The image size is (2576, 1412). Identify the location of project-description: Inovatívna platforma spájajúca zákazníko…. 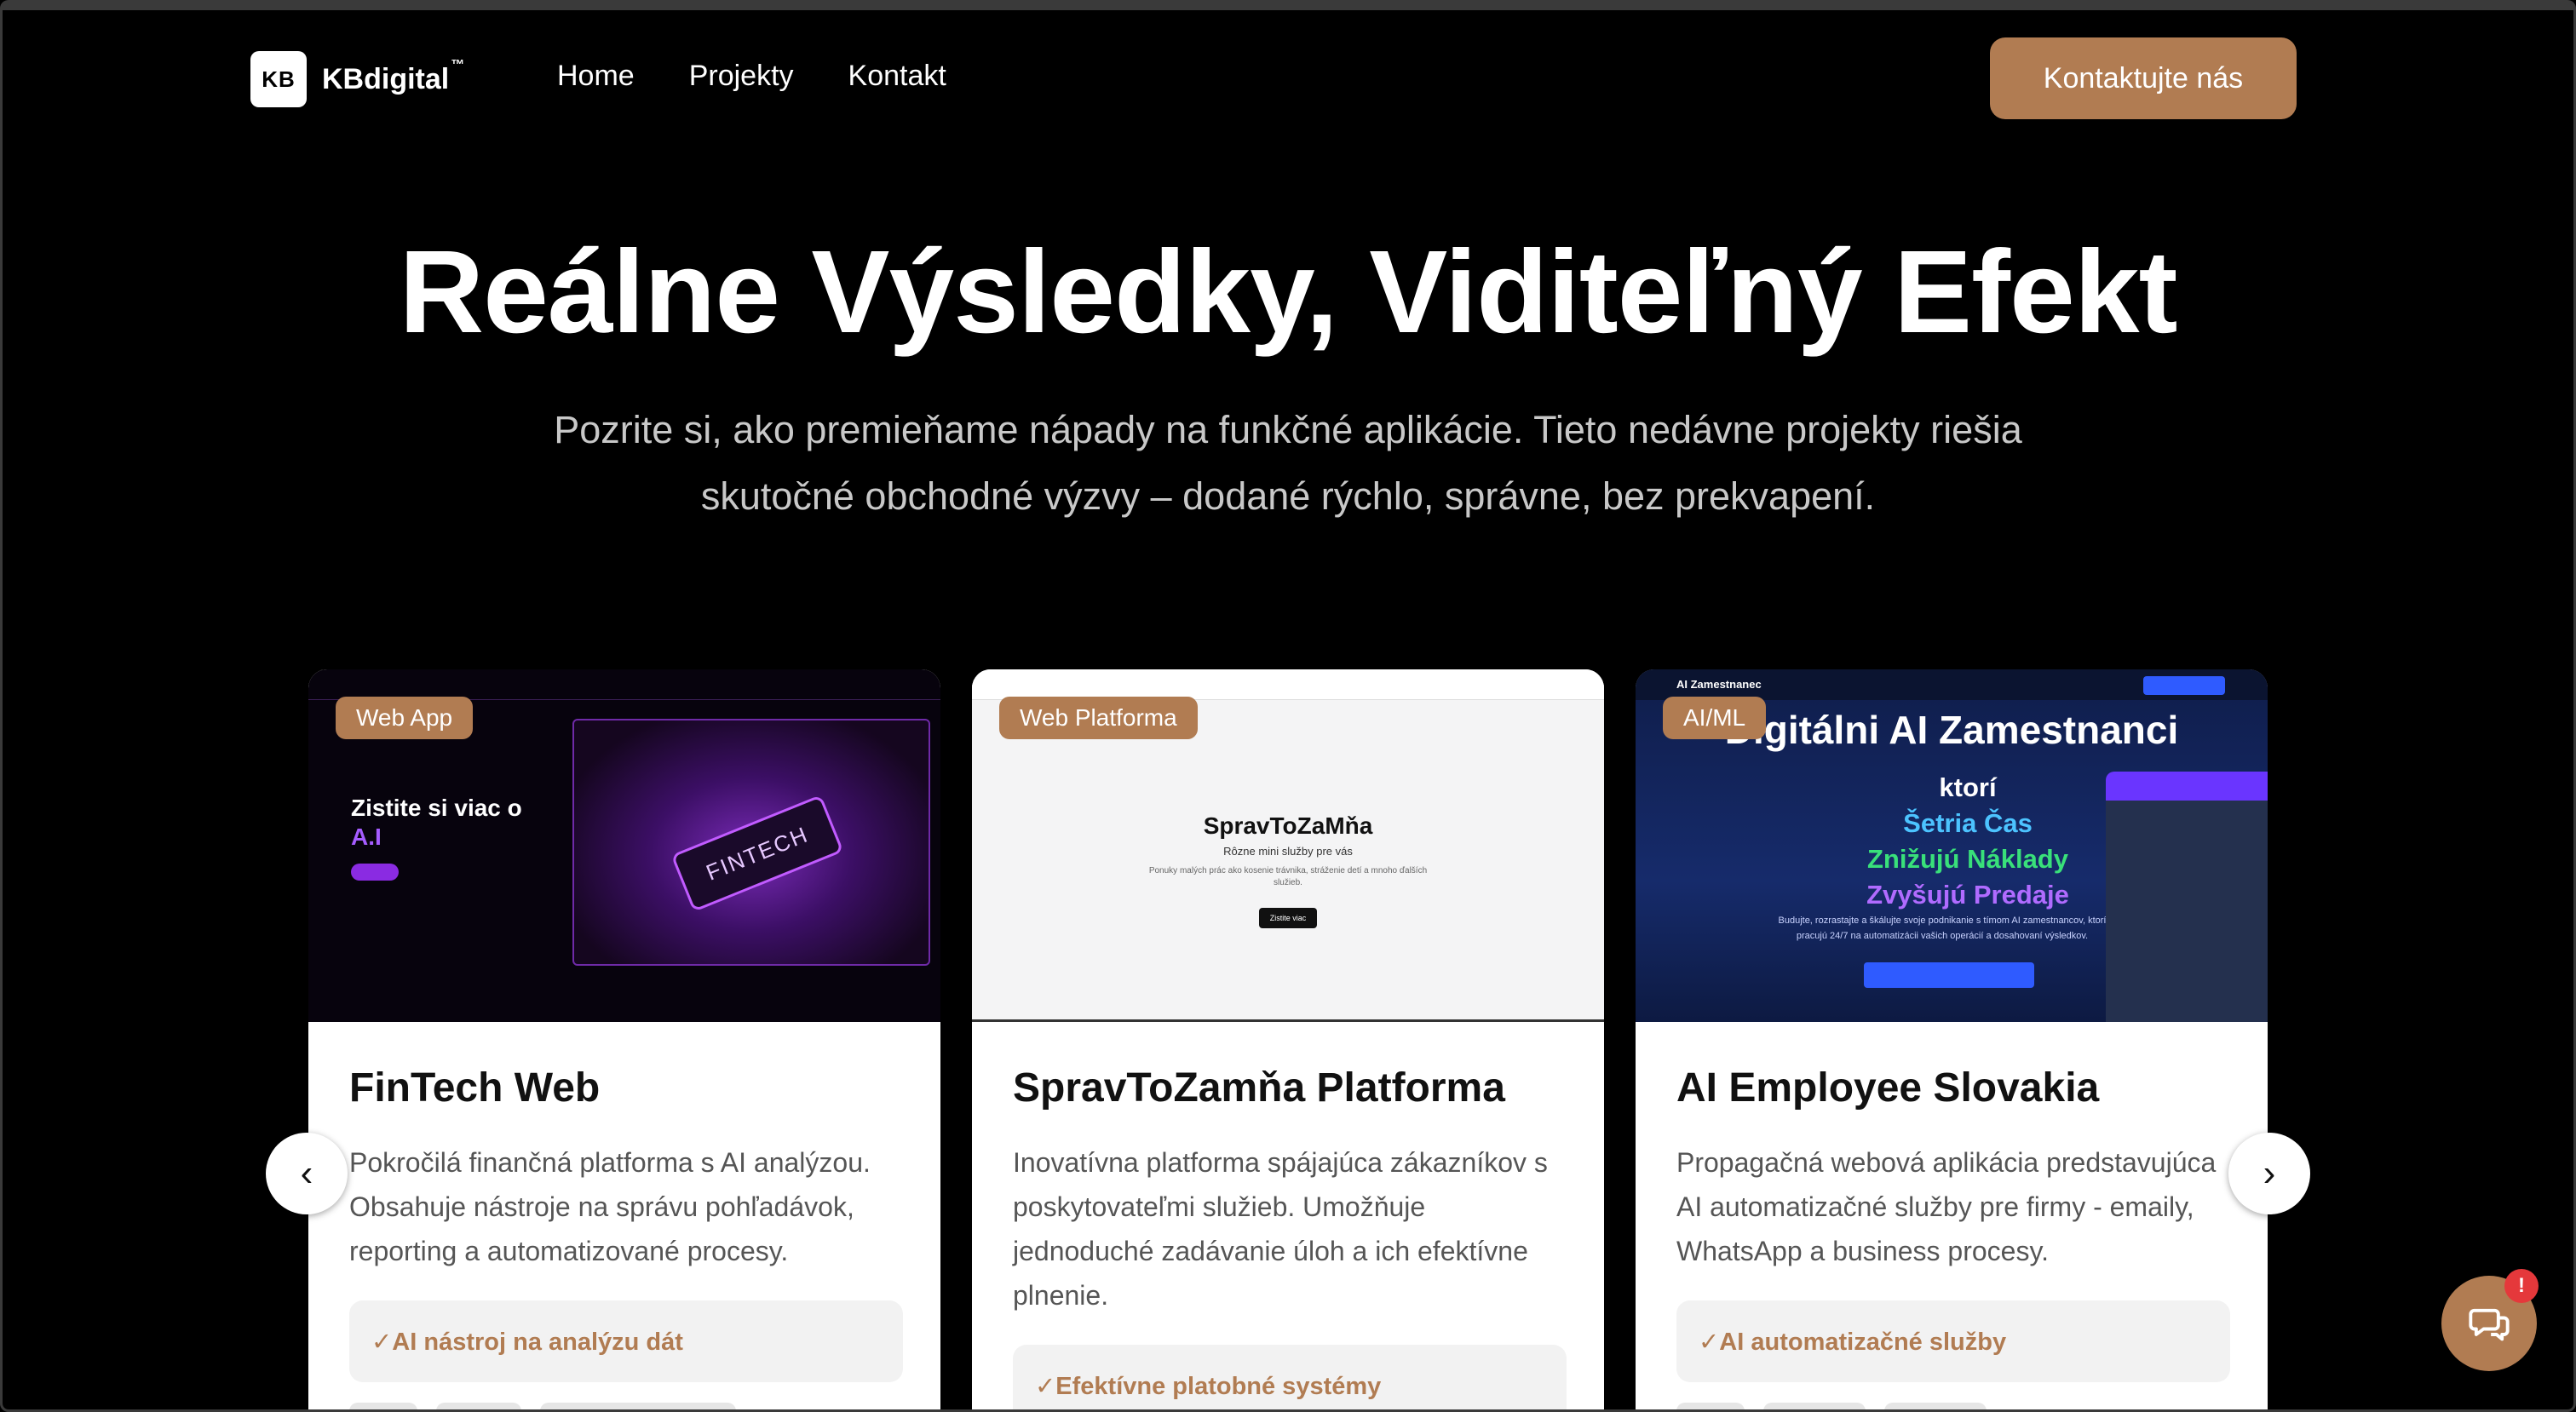
(1281, 1229).